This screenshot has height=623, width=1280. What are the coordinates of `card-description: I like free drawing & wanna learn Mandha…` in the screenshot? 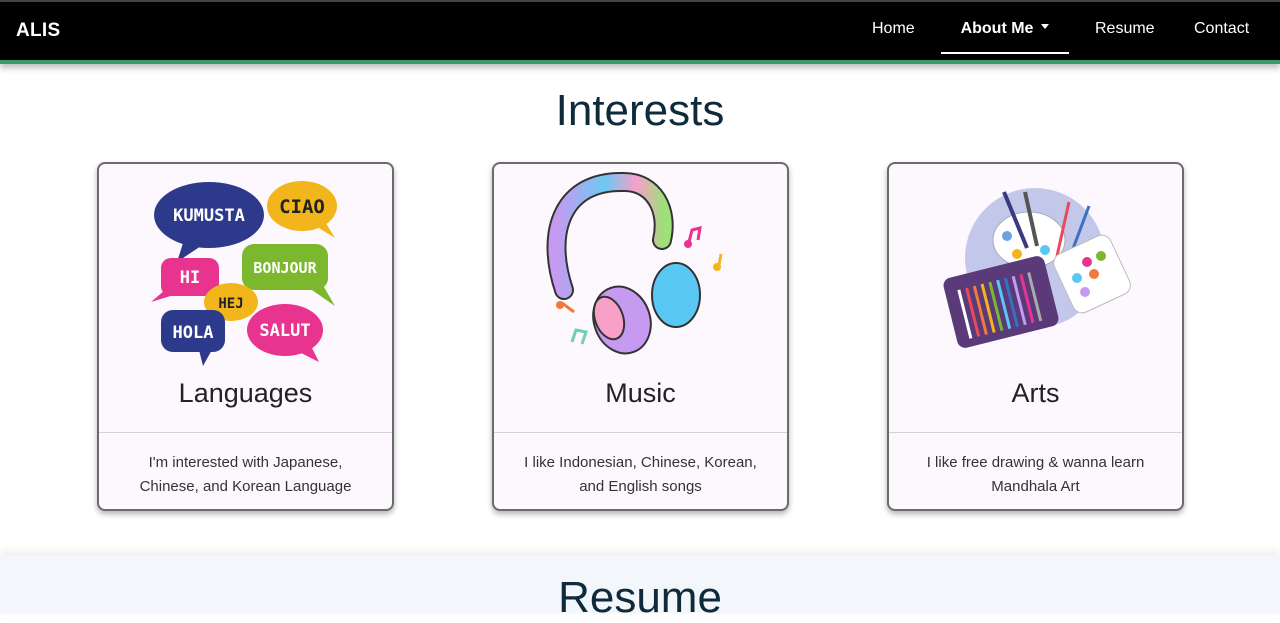 It's located at (1035, 470).